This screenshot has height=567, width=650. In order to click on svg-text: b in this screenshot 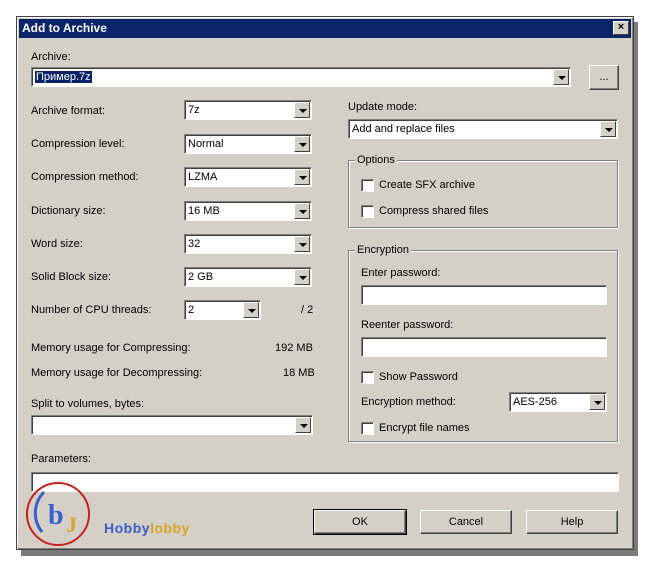, I will do `click(56, 515)`.